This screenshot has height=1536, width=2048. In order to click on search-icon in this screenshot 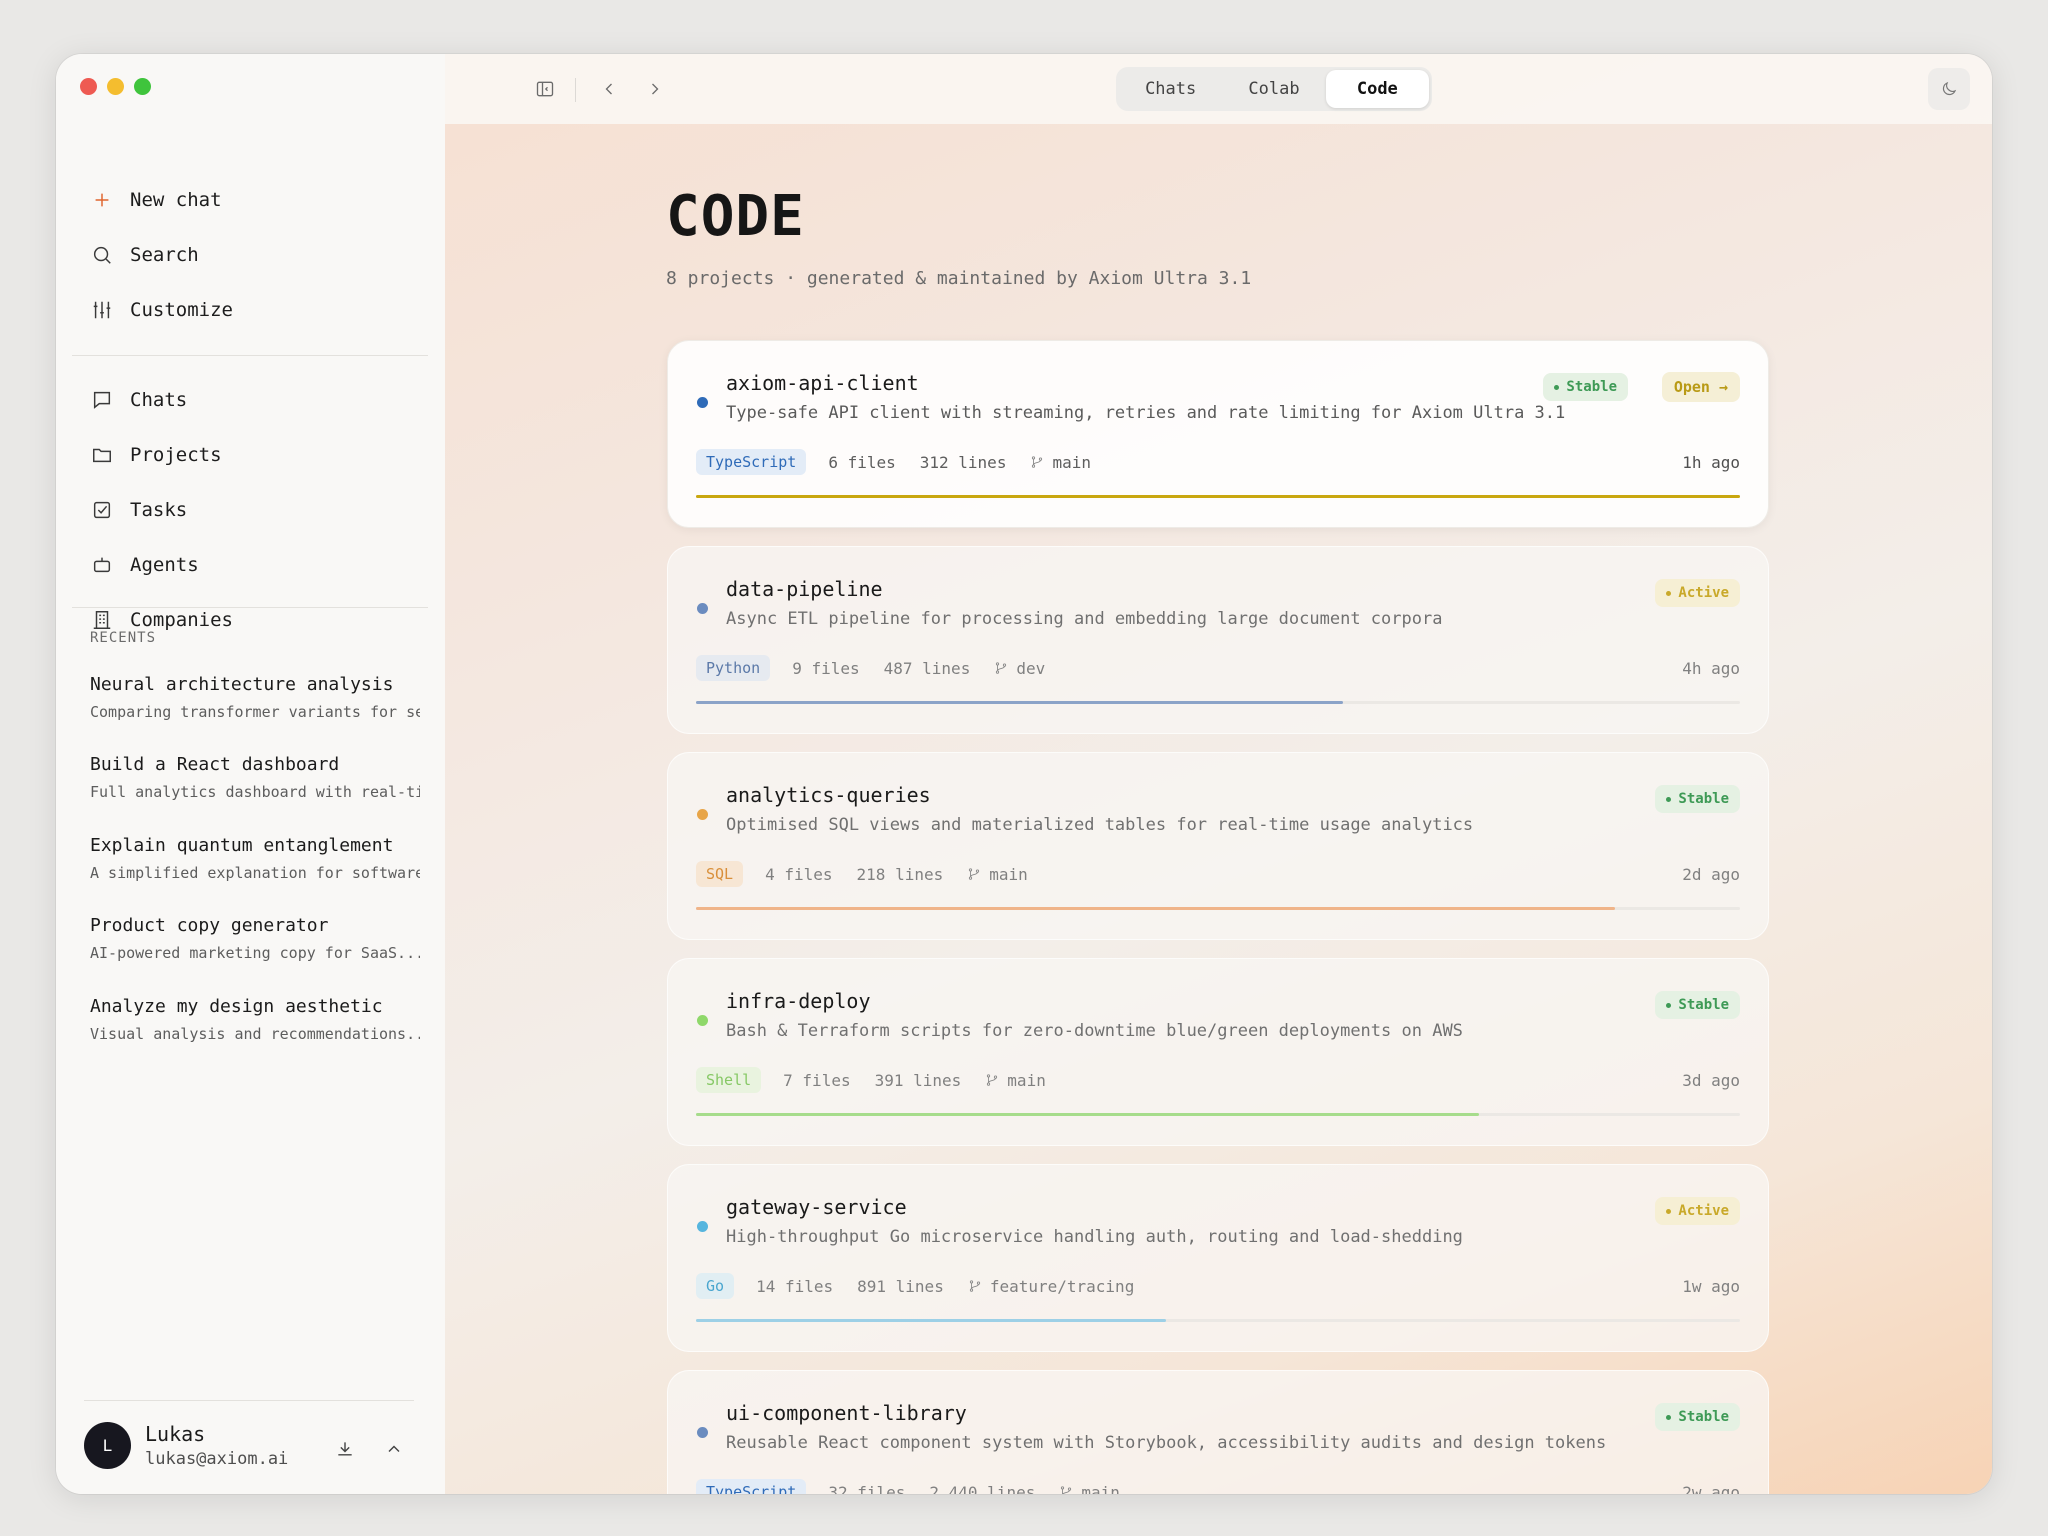, I will do `click(102, 255)`.